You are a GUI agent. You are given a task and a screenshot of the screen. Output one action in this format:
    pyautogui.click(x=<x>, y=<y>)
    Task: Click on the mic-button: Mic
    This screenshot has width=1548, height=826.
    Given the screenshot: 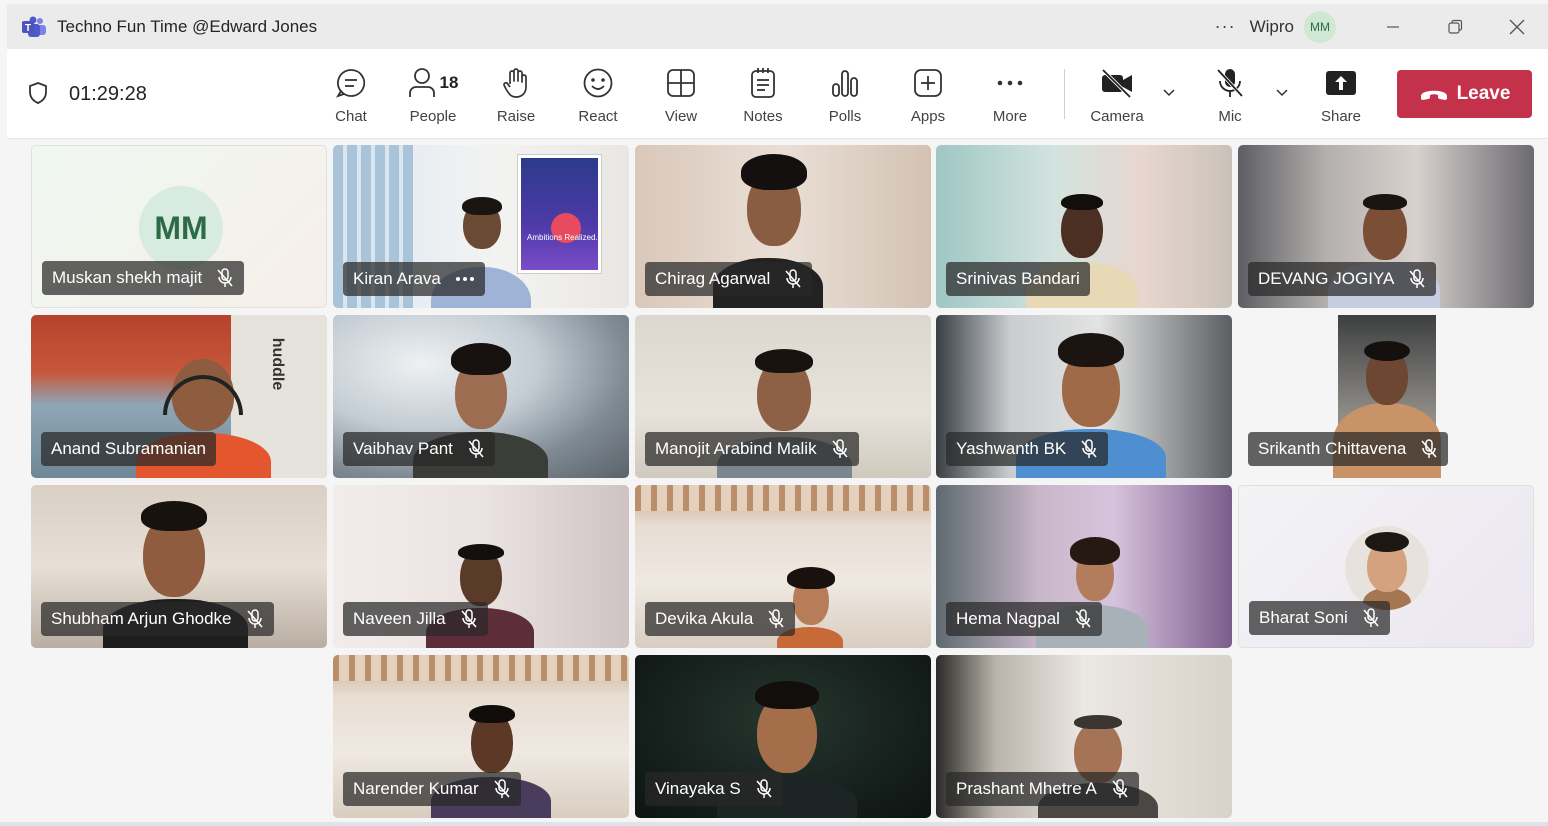 What is the action you would take?
    pyautogui.click(x=1230, y=97)
    